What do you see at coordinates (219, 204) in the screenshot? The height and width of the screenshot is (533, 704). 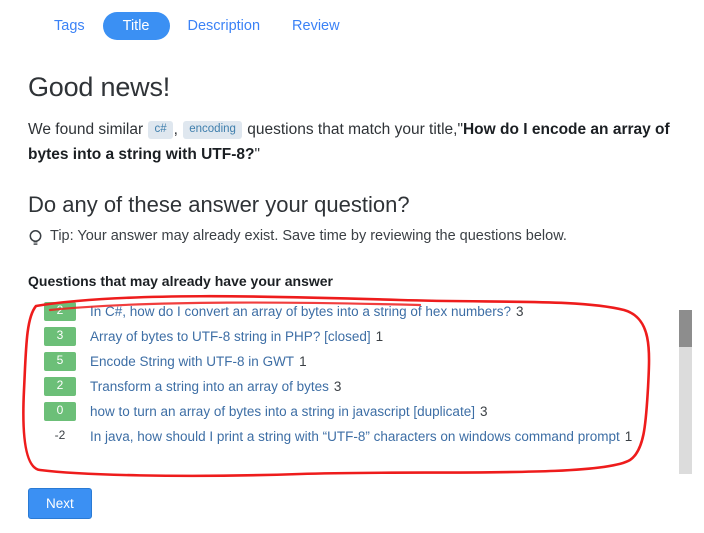 I see `section-title-do-any: Do any of these answer your question?` at bounding box center [219, 204].